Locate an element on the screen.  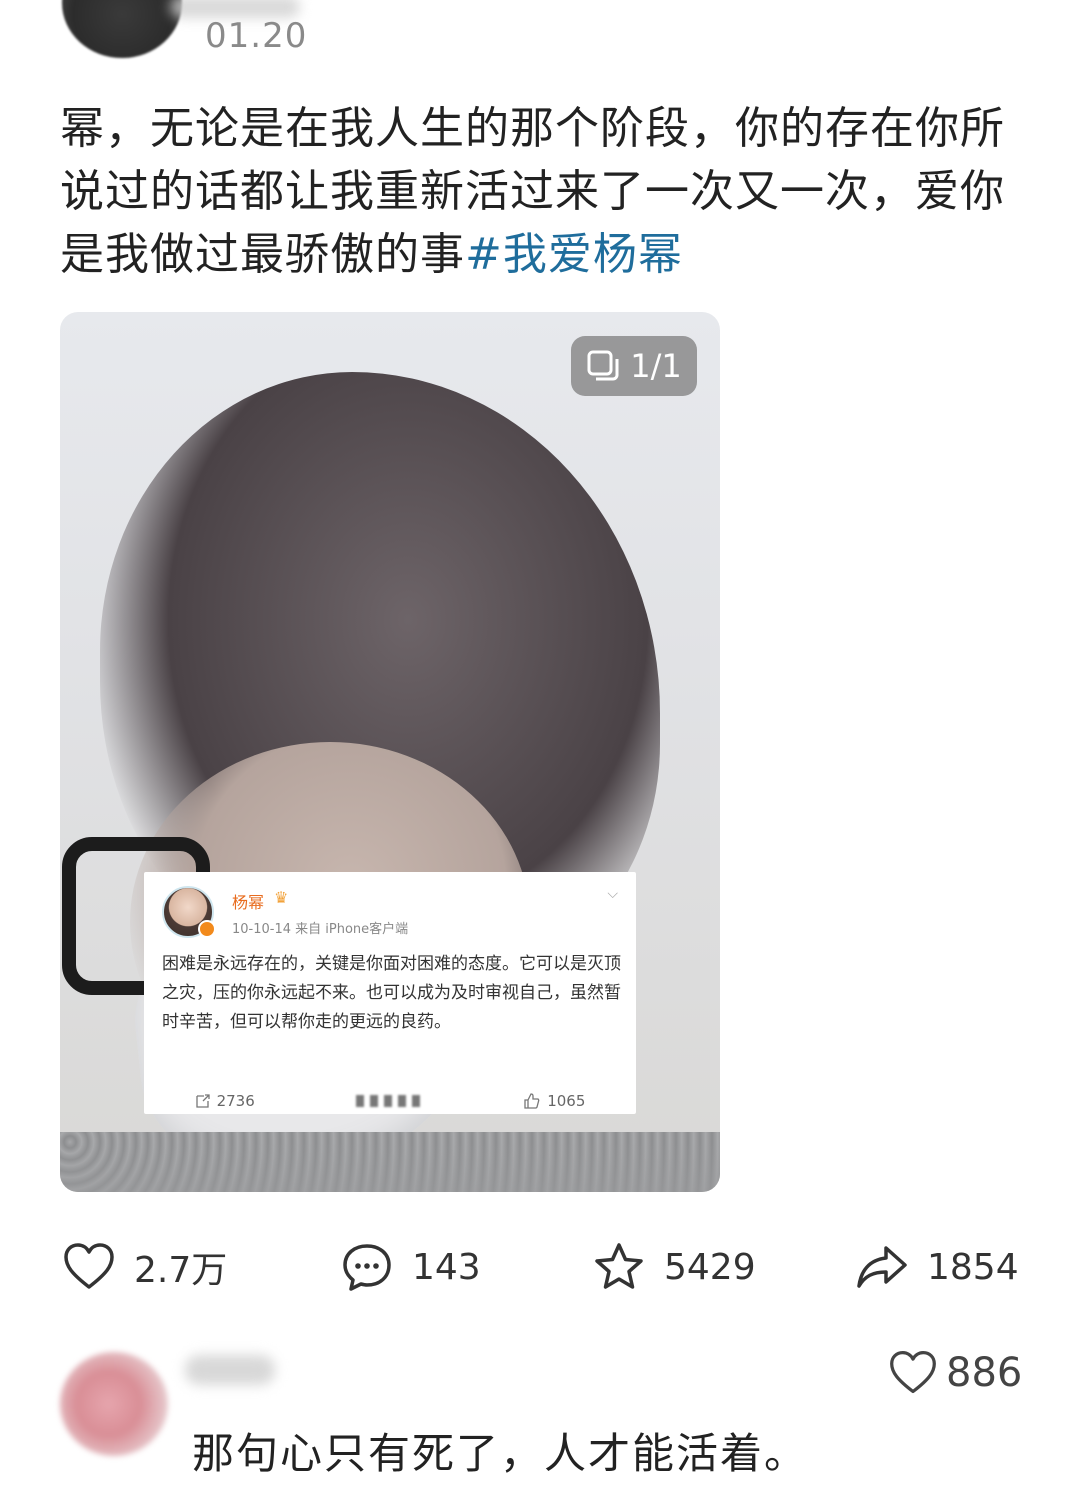
favorite-button: 5429 is located at coordinates (674, 1267).